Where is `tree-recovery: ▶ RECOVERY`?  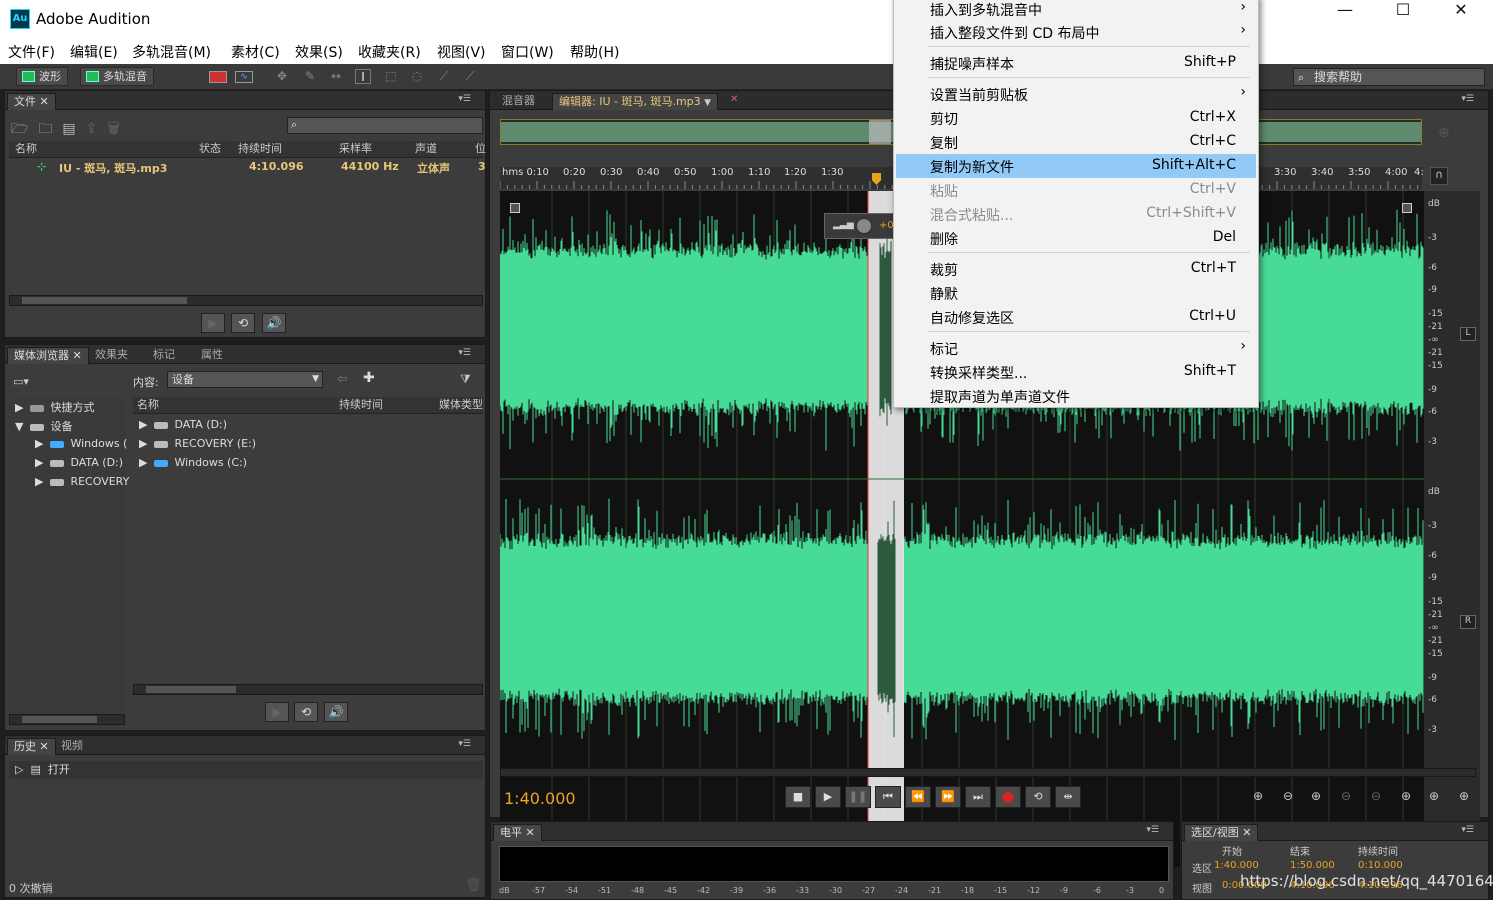
tree-recovery: ▶ RECOVERY is located at coordinates (82, 481).